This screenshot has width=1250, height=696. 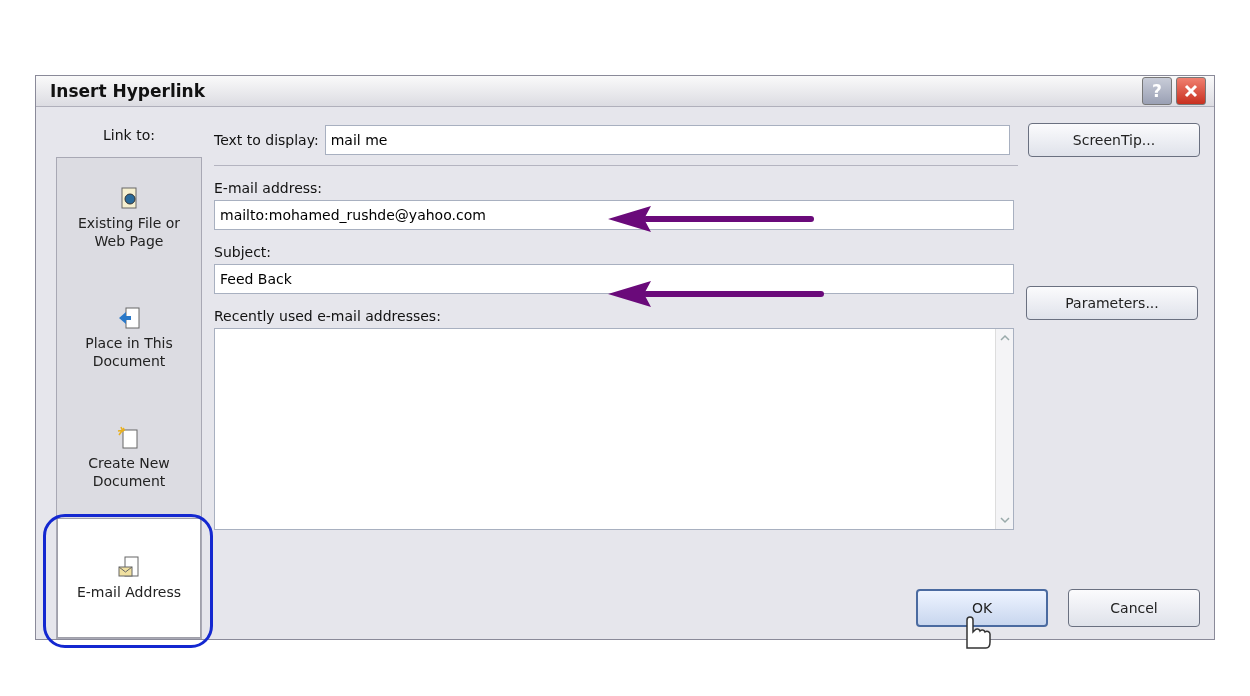 What do you see at coordinates (667, 140) in the screenshot?
I see `text-to-display-field: mail me` at bounding box center [667, 140].